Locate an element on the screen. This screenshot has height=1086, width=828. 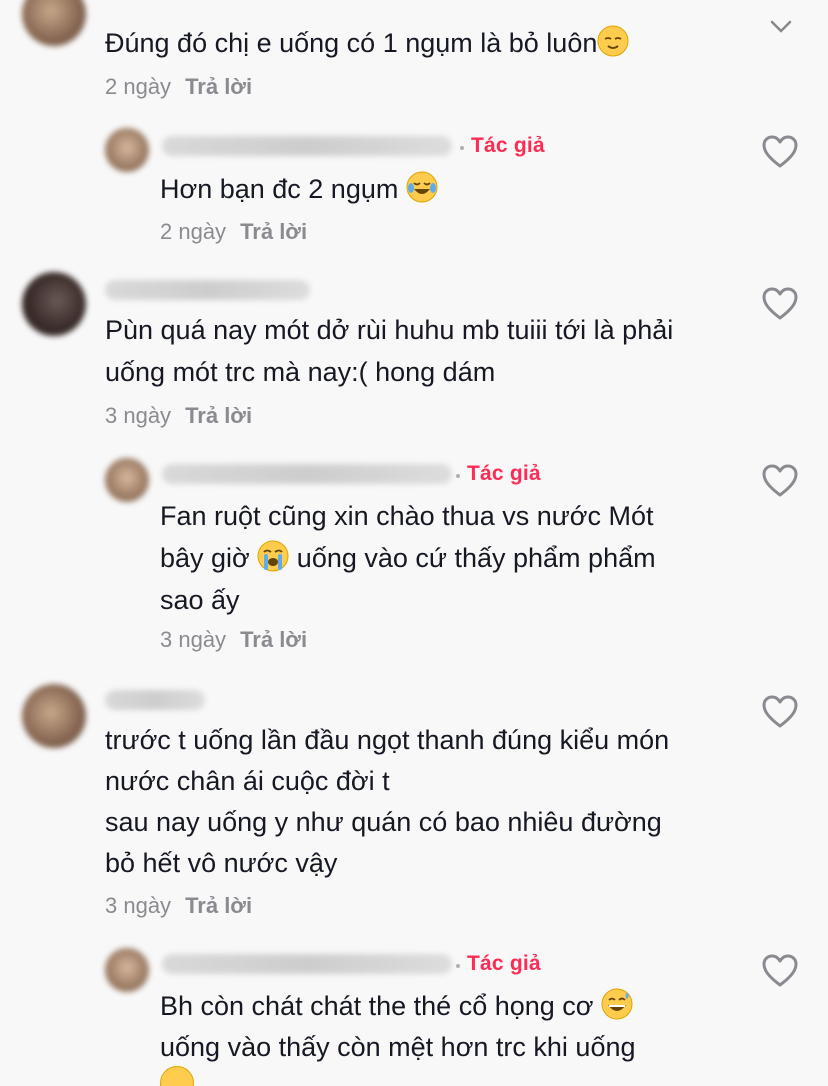
comment-text-line: uống mót trc mà nay:( hong dám is located at coordinates (300, 372).